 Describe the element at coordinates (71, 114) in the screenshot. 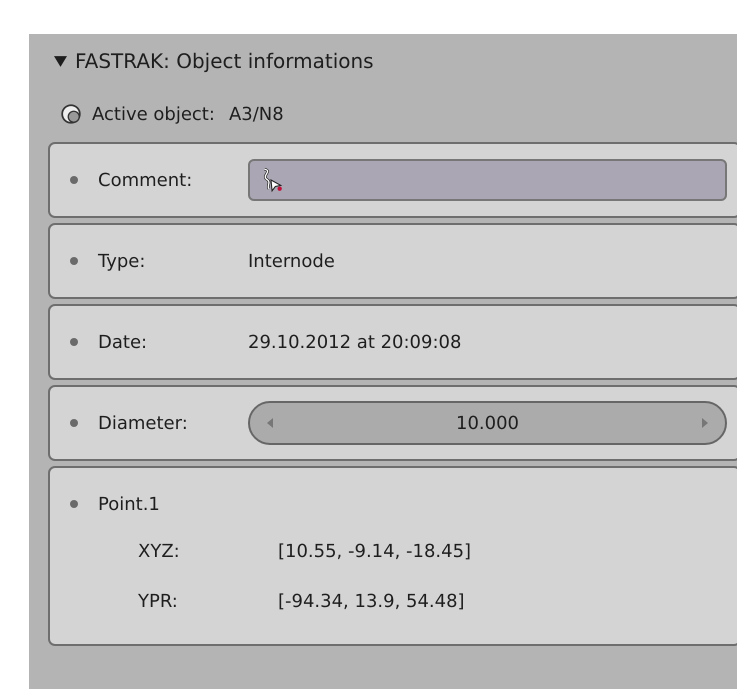

I see `object-icon` at that location.